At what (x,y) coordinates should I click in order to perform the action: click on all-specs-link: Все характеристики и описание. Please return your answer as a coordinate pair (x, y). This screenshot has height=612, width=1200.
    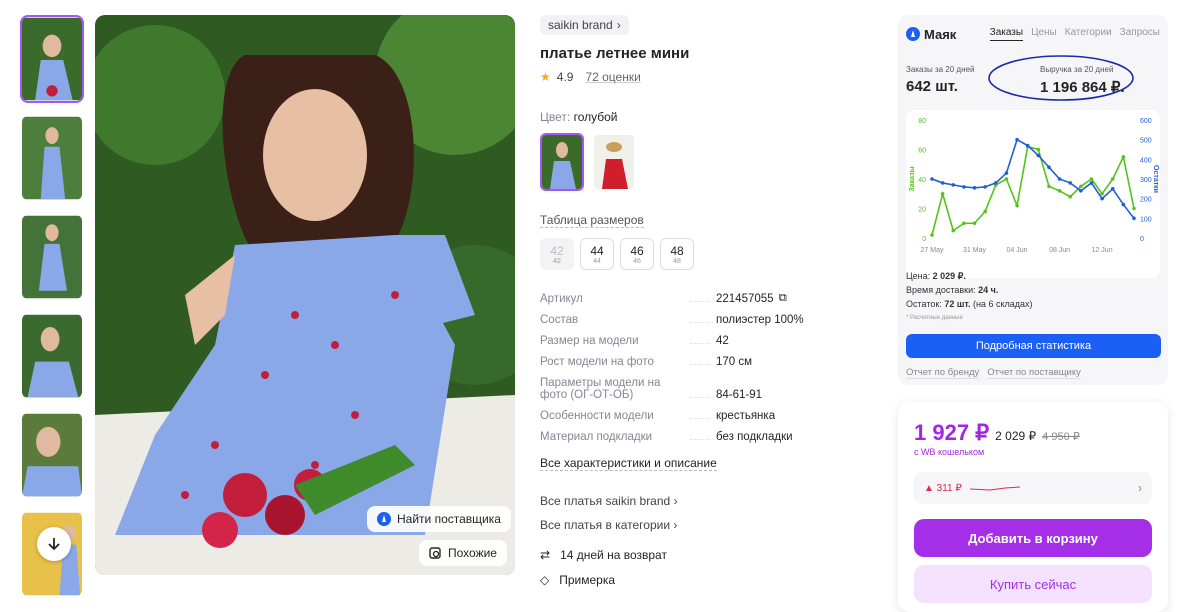
    Looking at the image, I should click on (628, 463).